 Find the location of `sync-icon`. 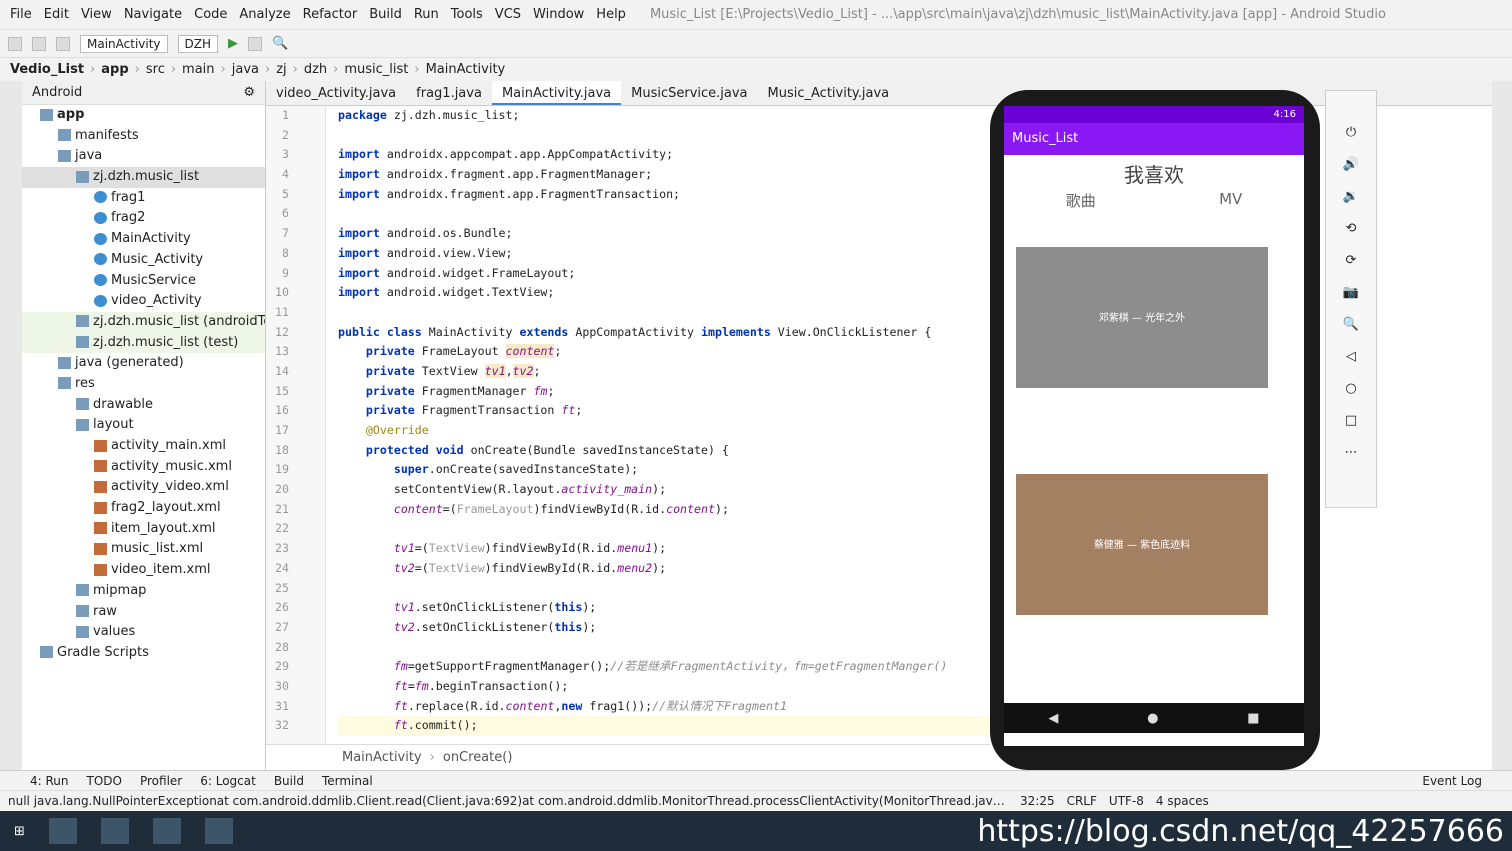

sync-icon is located at coordinates (63, 43).